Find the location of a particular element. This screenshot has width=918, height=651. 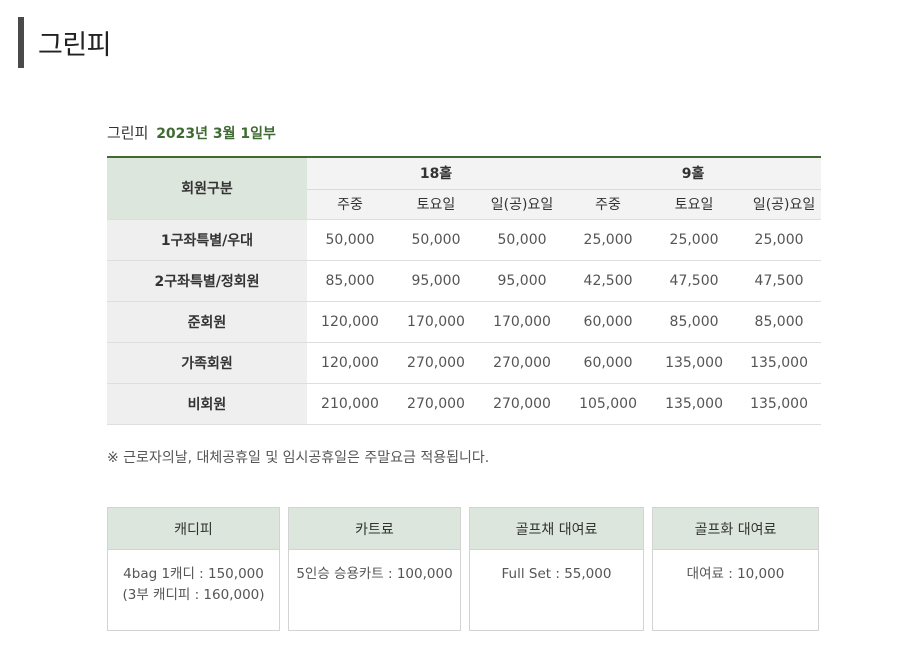

page-header: 그린피 is located at coordinates (65, 42).